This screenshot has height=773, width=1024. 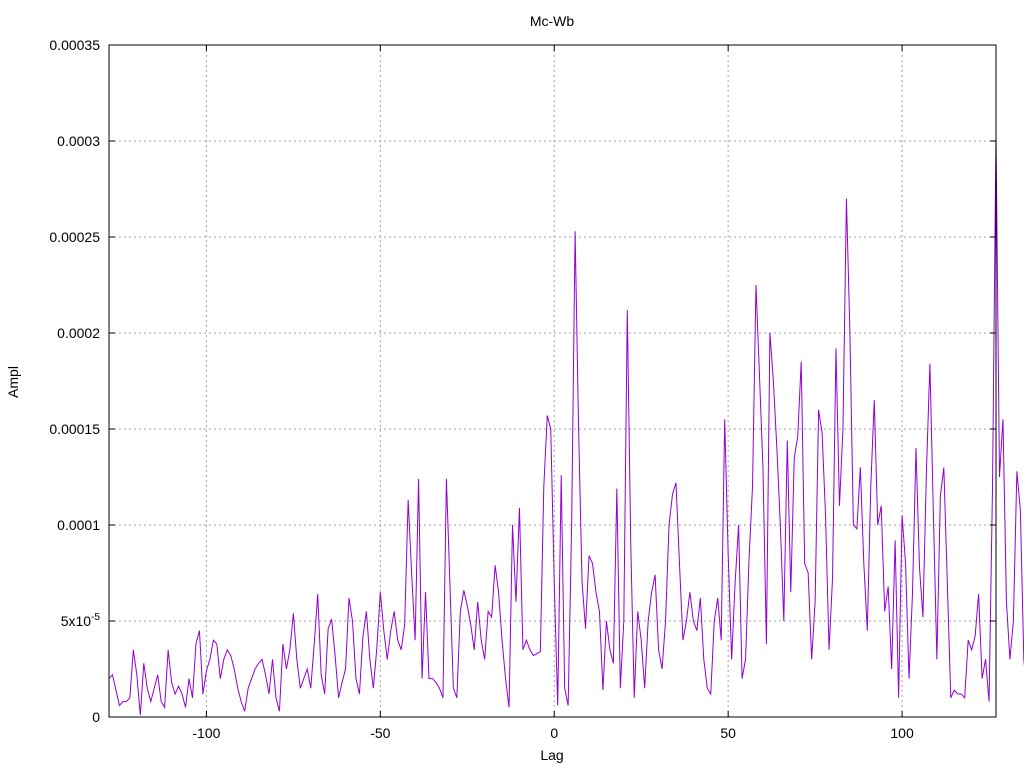 What do you see at coordinates (551, 755) in the screenshot?
I see `x-axis-label: Lag` at bounding box center [551, 755].